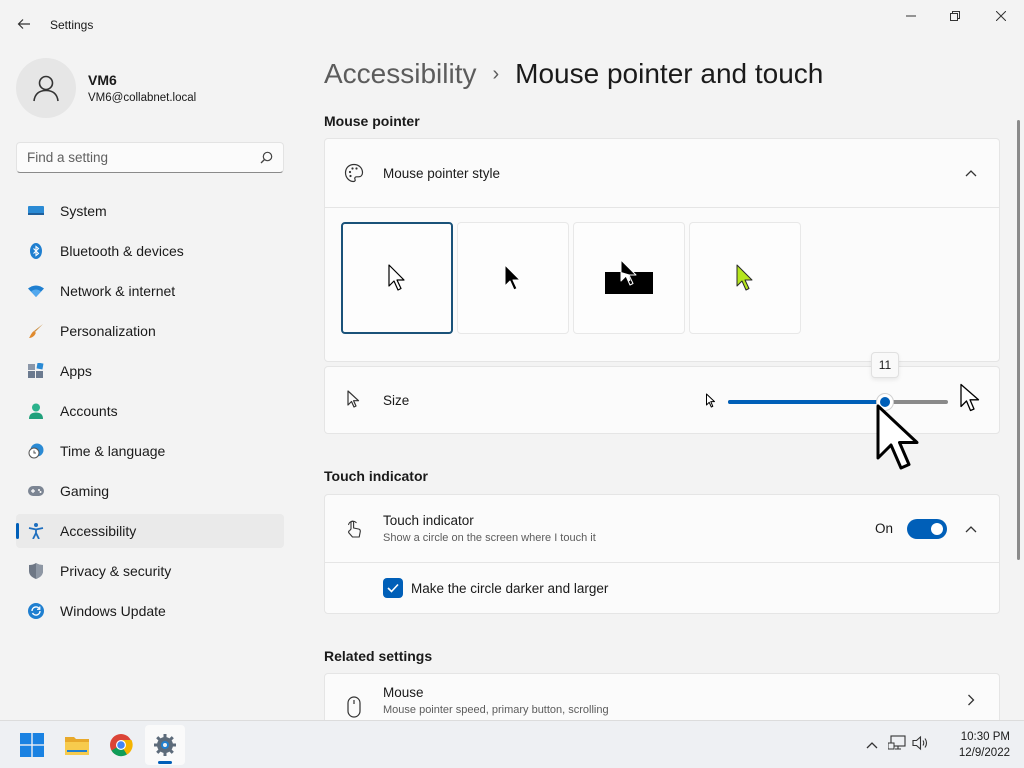 Image resolution: width=1024 pixels, height=768 pixels. I want to click on maximize-button, so click(955, 16).